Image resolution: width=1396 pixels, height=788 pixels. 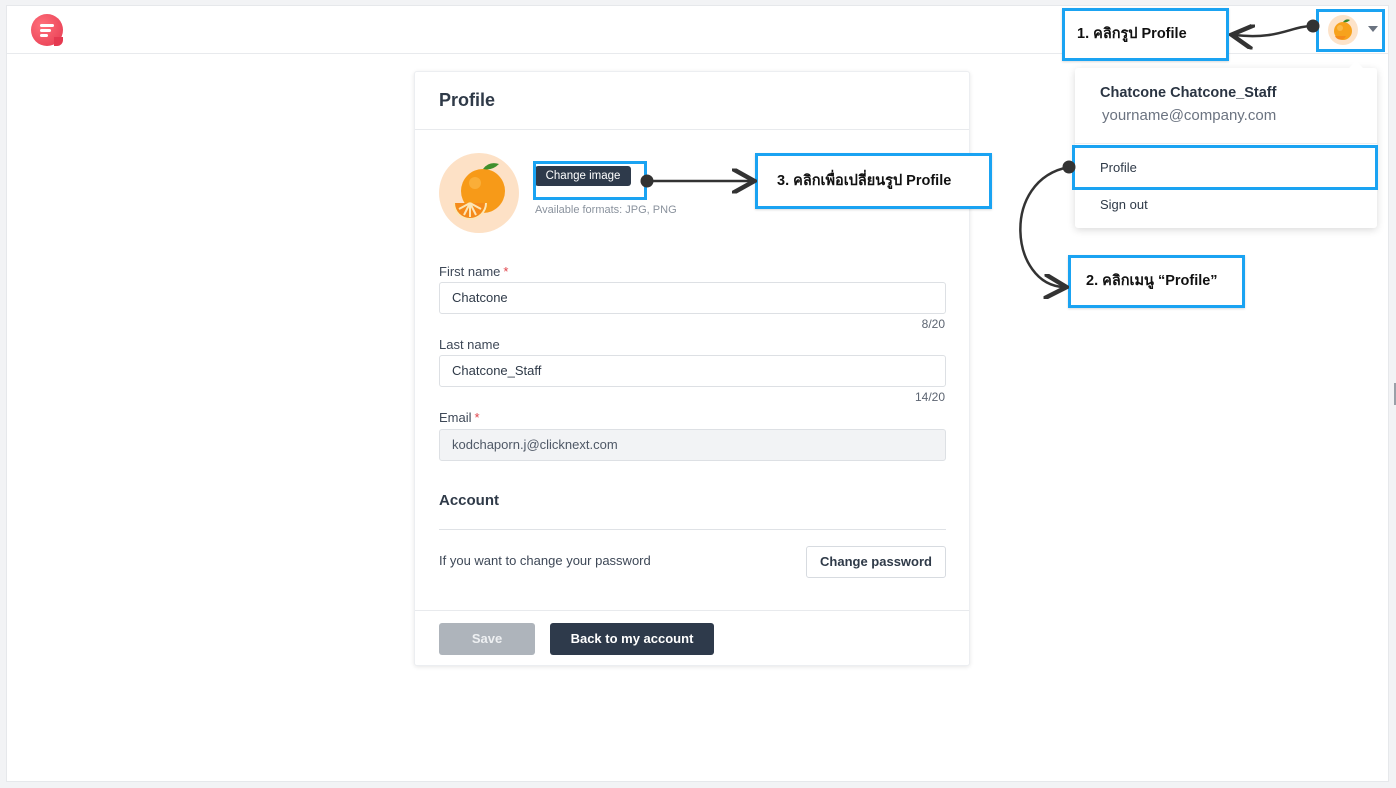 What do you see at coordinates (692, 298) in the screenshot?
I see `first-name-input: Chatcone` at bounding box center [692, 298].